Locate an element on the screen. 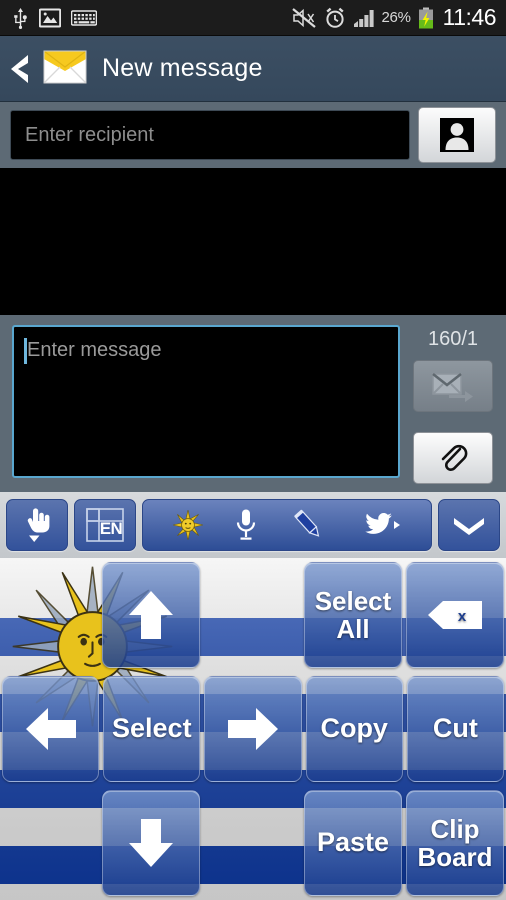 The height and width of the screenshot is (900, 506). language-label: EN is located at coordinates (111, 528).